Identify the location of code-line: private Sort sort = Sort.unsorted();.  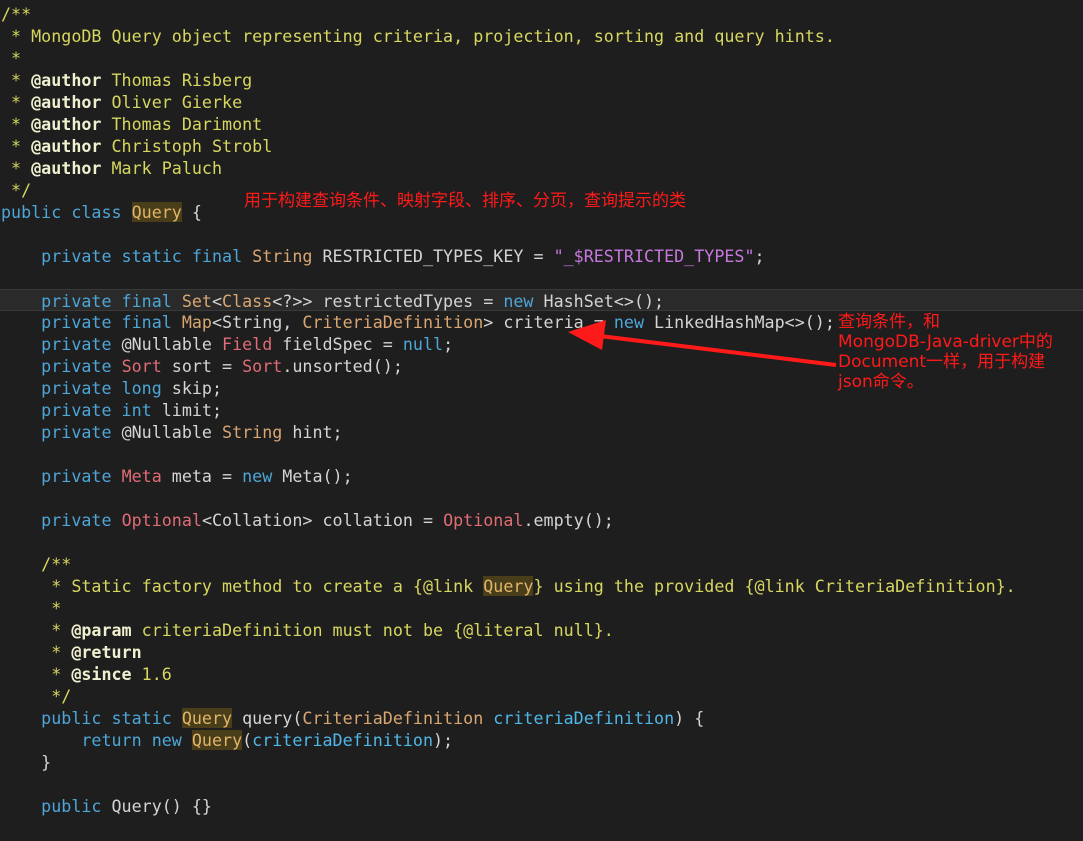
(202, 366).